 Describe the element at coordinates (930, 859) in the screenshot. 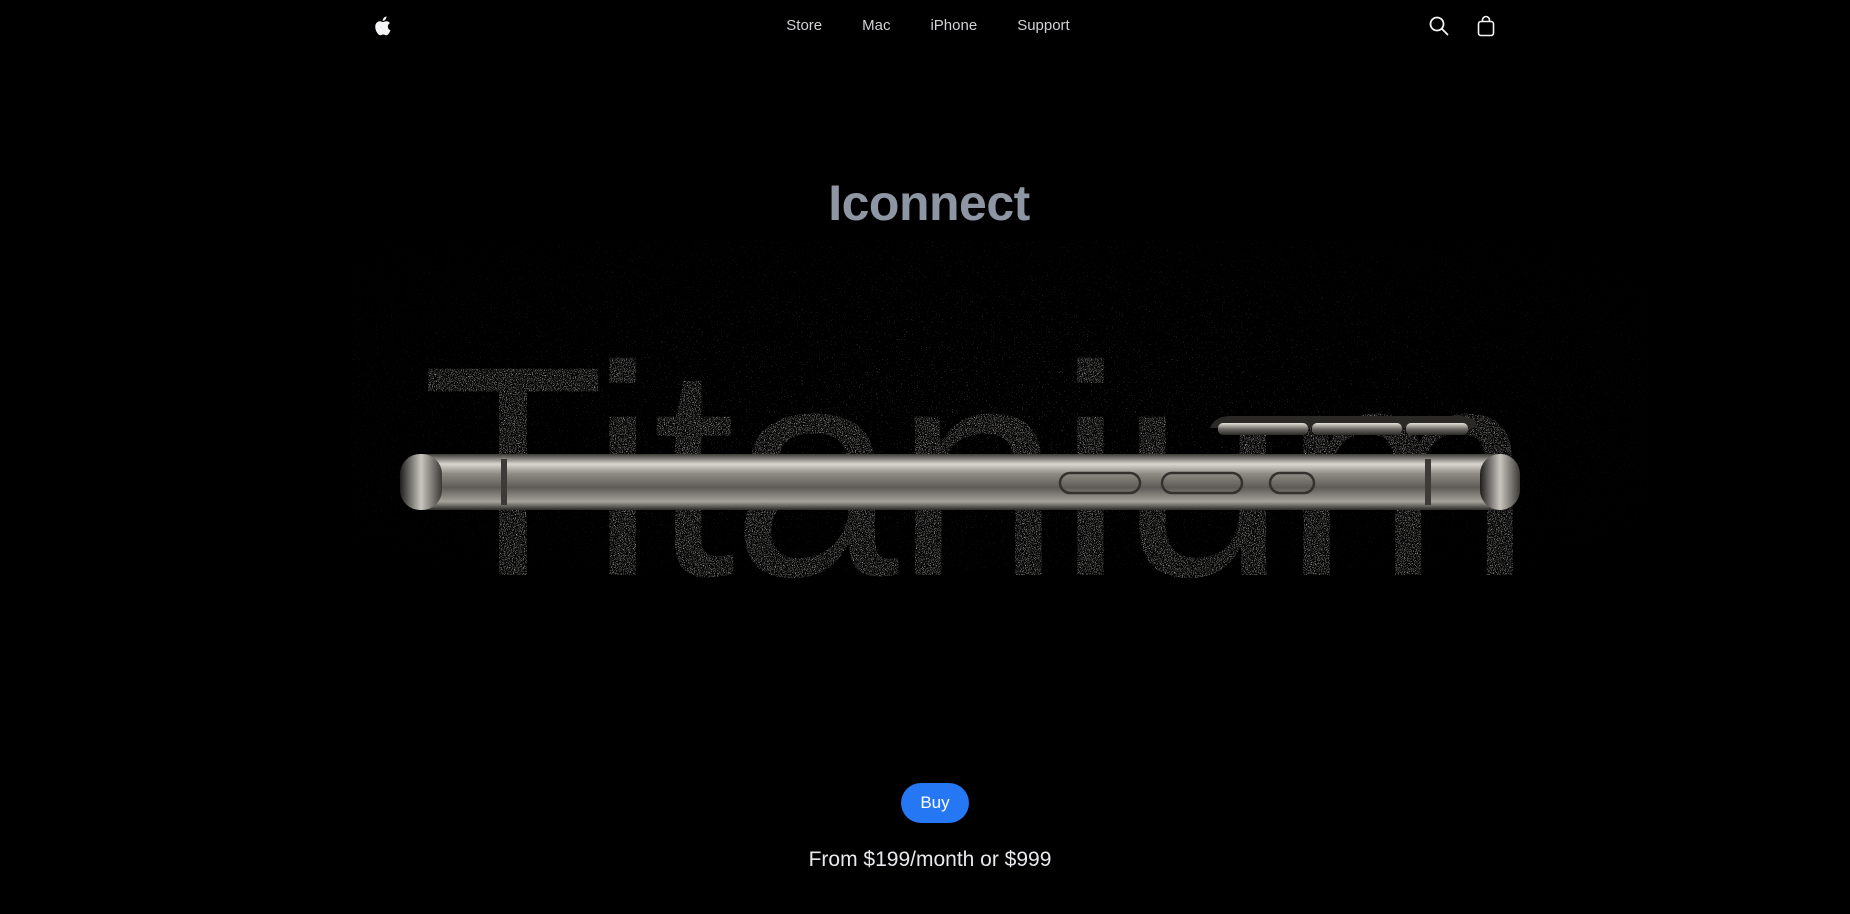

I see `price-text: From $199/month or $999` at that location.